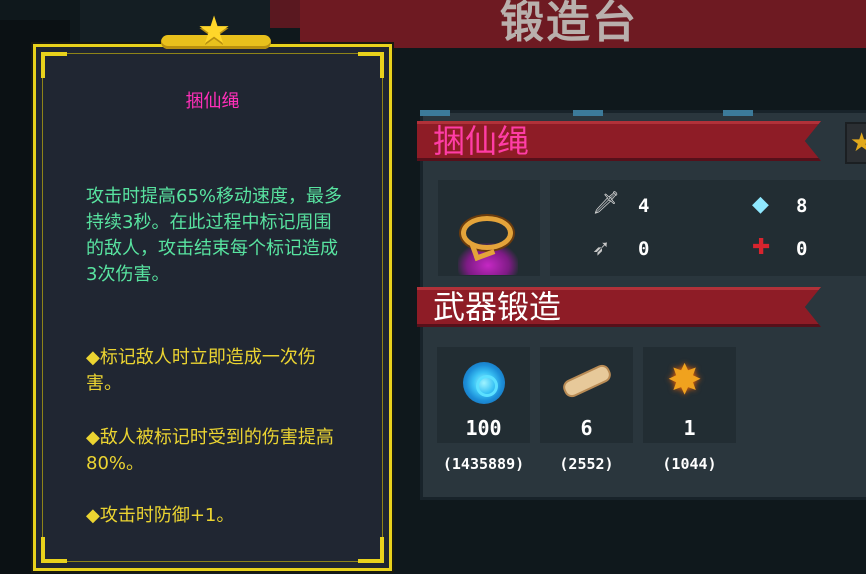  Describe the element at coordinates (210, 450) in the screenshot. I see `tooltip-bullet: ◆敌人被标记时受到的伤害提高80%。` at that location.